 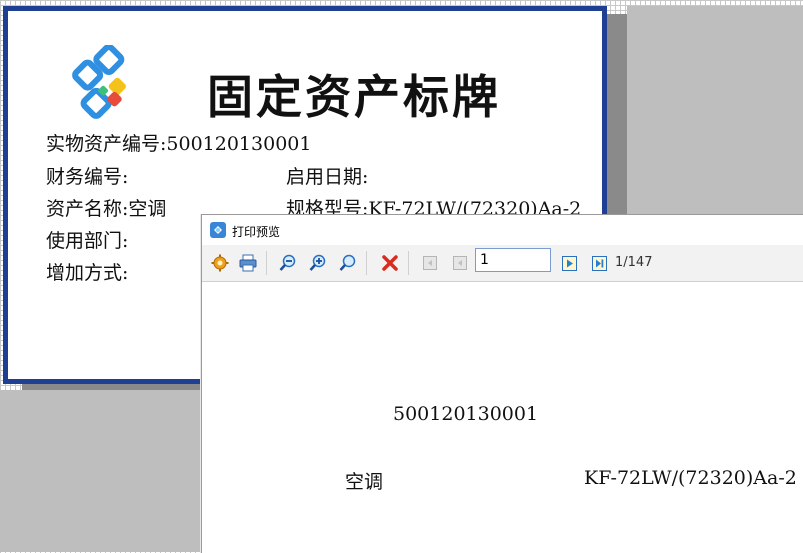 I want to click on start-date-label: 启用日期:, so click(x=327, y=177).